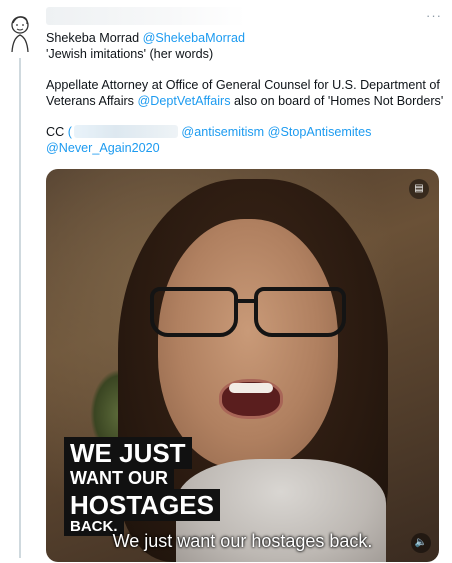  I want to click on video-glasses-right, so click(300, 312).